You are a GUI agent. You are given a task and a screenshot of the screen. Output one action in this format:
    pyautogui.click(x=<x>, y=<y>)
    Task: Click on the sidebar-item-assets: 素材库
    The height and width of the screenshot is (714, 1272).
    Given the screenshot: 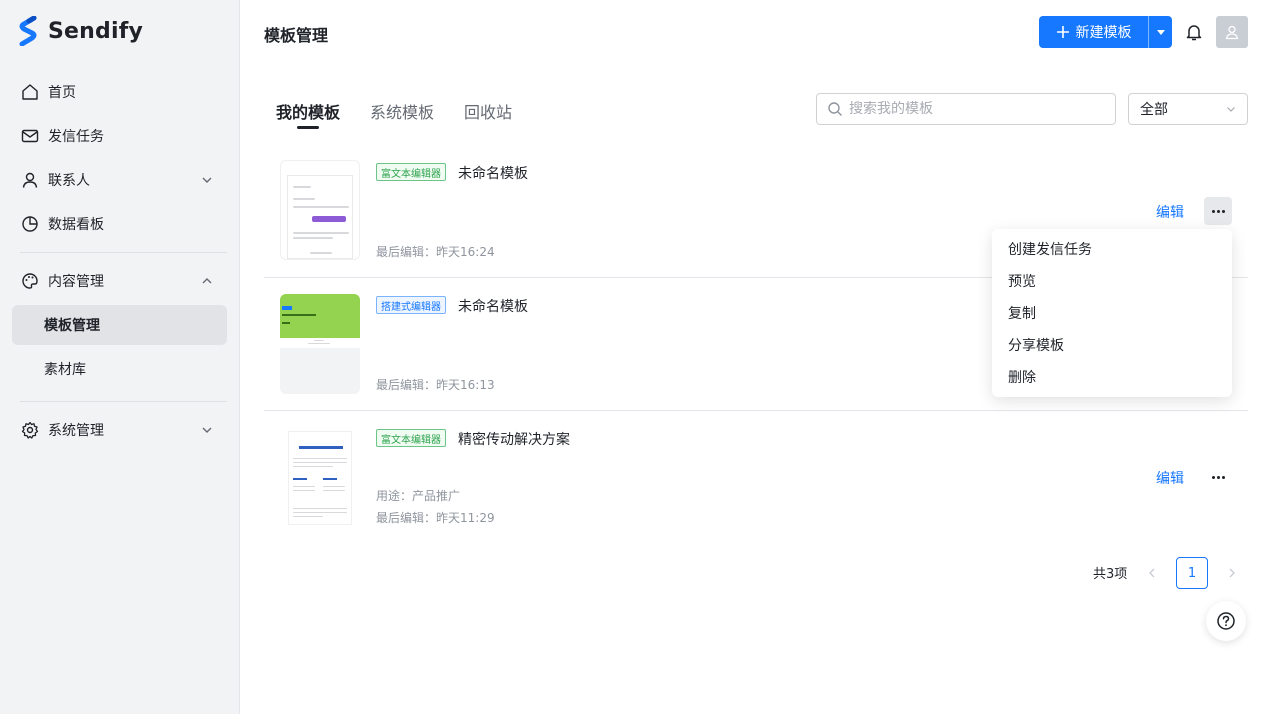 What is the action you would take?
    pyautogui.click(x=119, y=369)
    